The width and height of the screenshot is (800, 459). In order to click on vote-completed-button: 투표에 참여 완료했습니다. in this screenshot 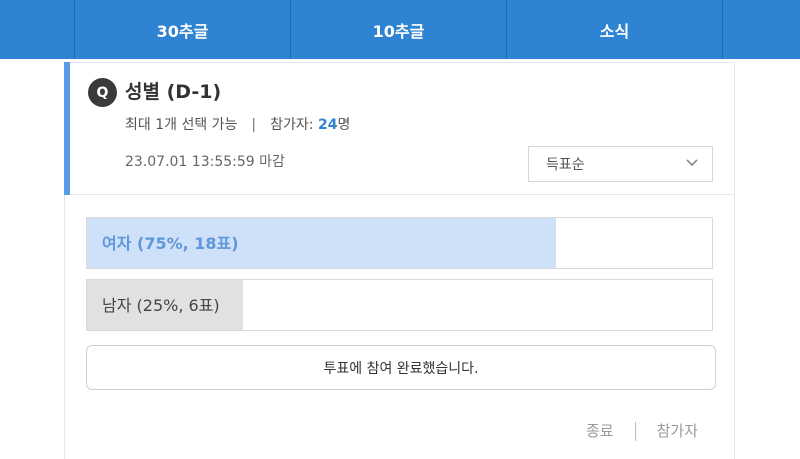, I will do `click(401, 367)`.